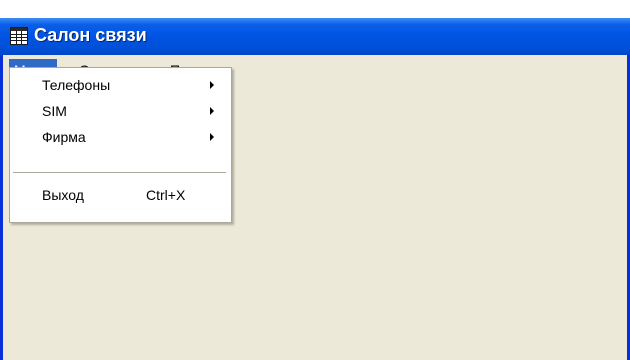 This screenshot has width=630, height=360. What do you see at coordinates (76, 85) in the screenshot?
I see `dropdown-item-label: Телефоны` at bounding box center [76, 85].